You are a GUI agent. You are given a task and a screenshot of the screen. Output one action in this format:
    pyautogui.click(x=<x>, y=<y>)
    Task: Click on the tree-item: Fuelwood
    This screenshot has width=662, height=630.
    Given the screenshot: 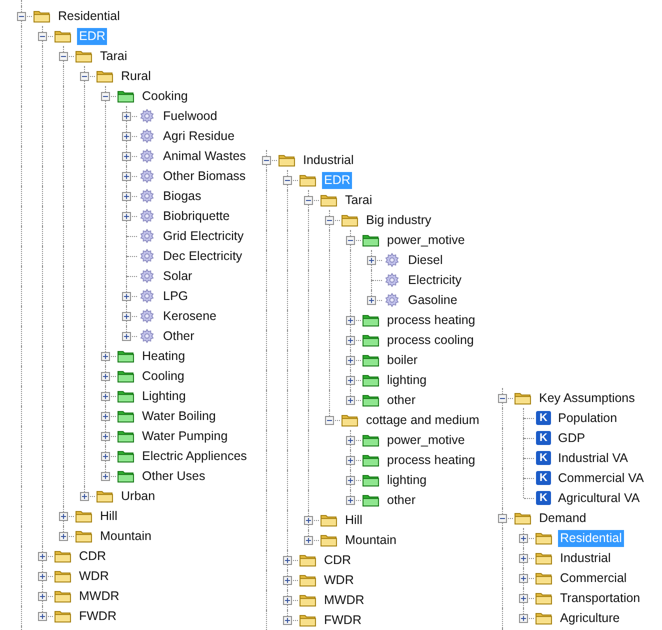 What is the action you would take?
    pyautogui.click(x=190, y=116)
    